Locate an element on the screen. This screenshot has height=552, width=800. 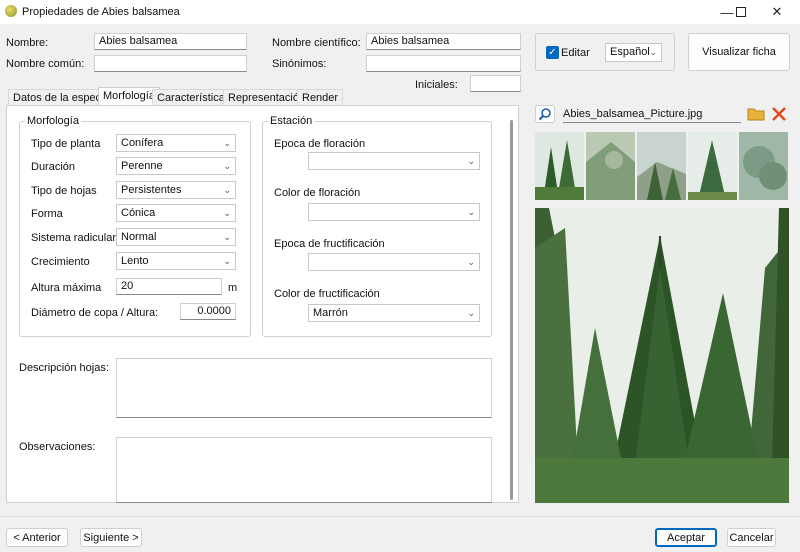
close-icon: ✕ is located at coordinates (777, 11).